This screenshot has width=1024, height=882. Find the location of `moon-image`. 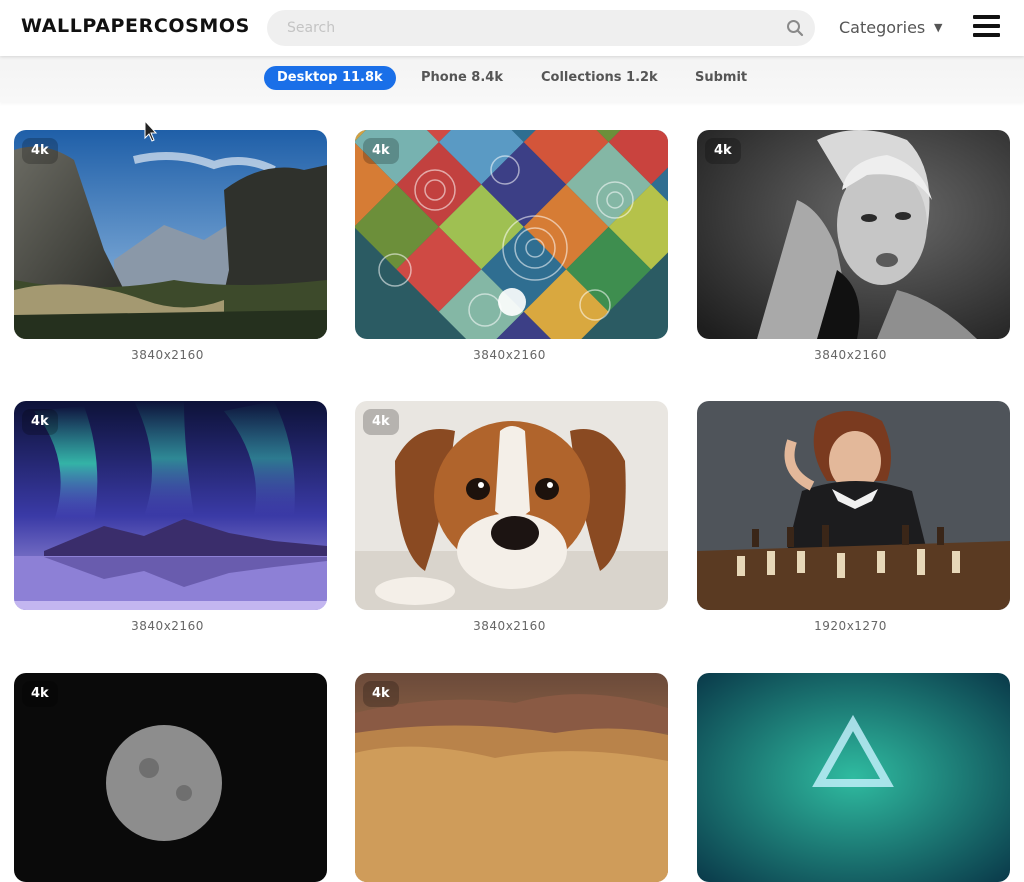

moon-image is located at coordinates (170, 777).